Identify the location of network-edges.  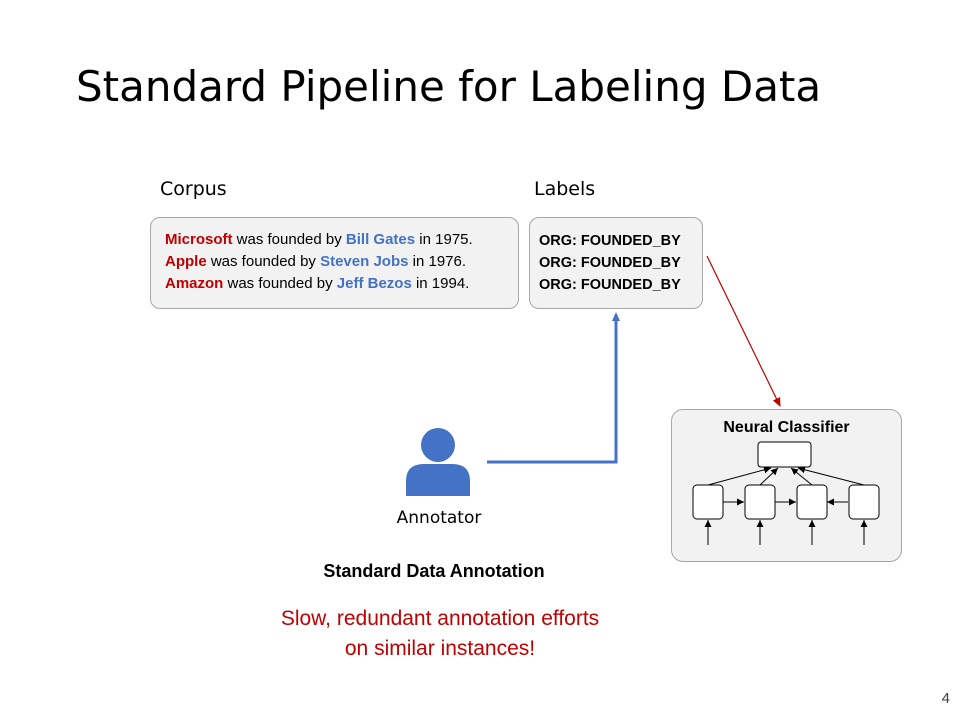
(786, 505).